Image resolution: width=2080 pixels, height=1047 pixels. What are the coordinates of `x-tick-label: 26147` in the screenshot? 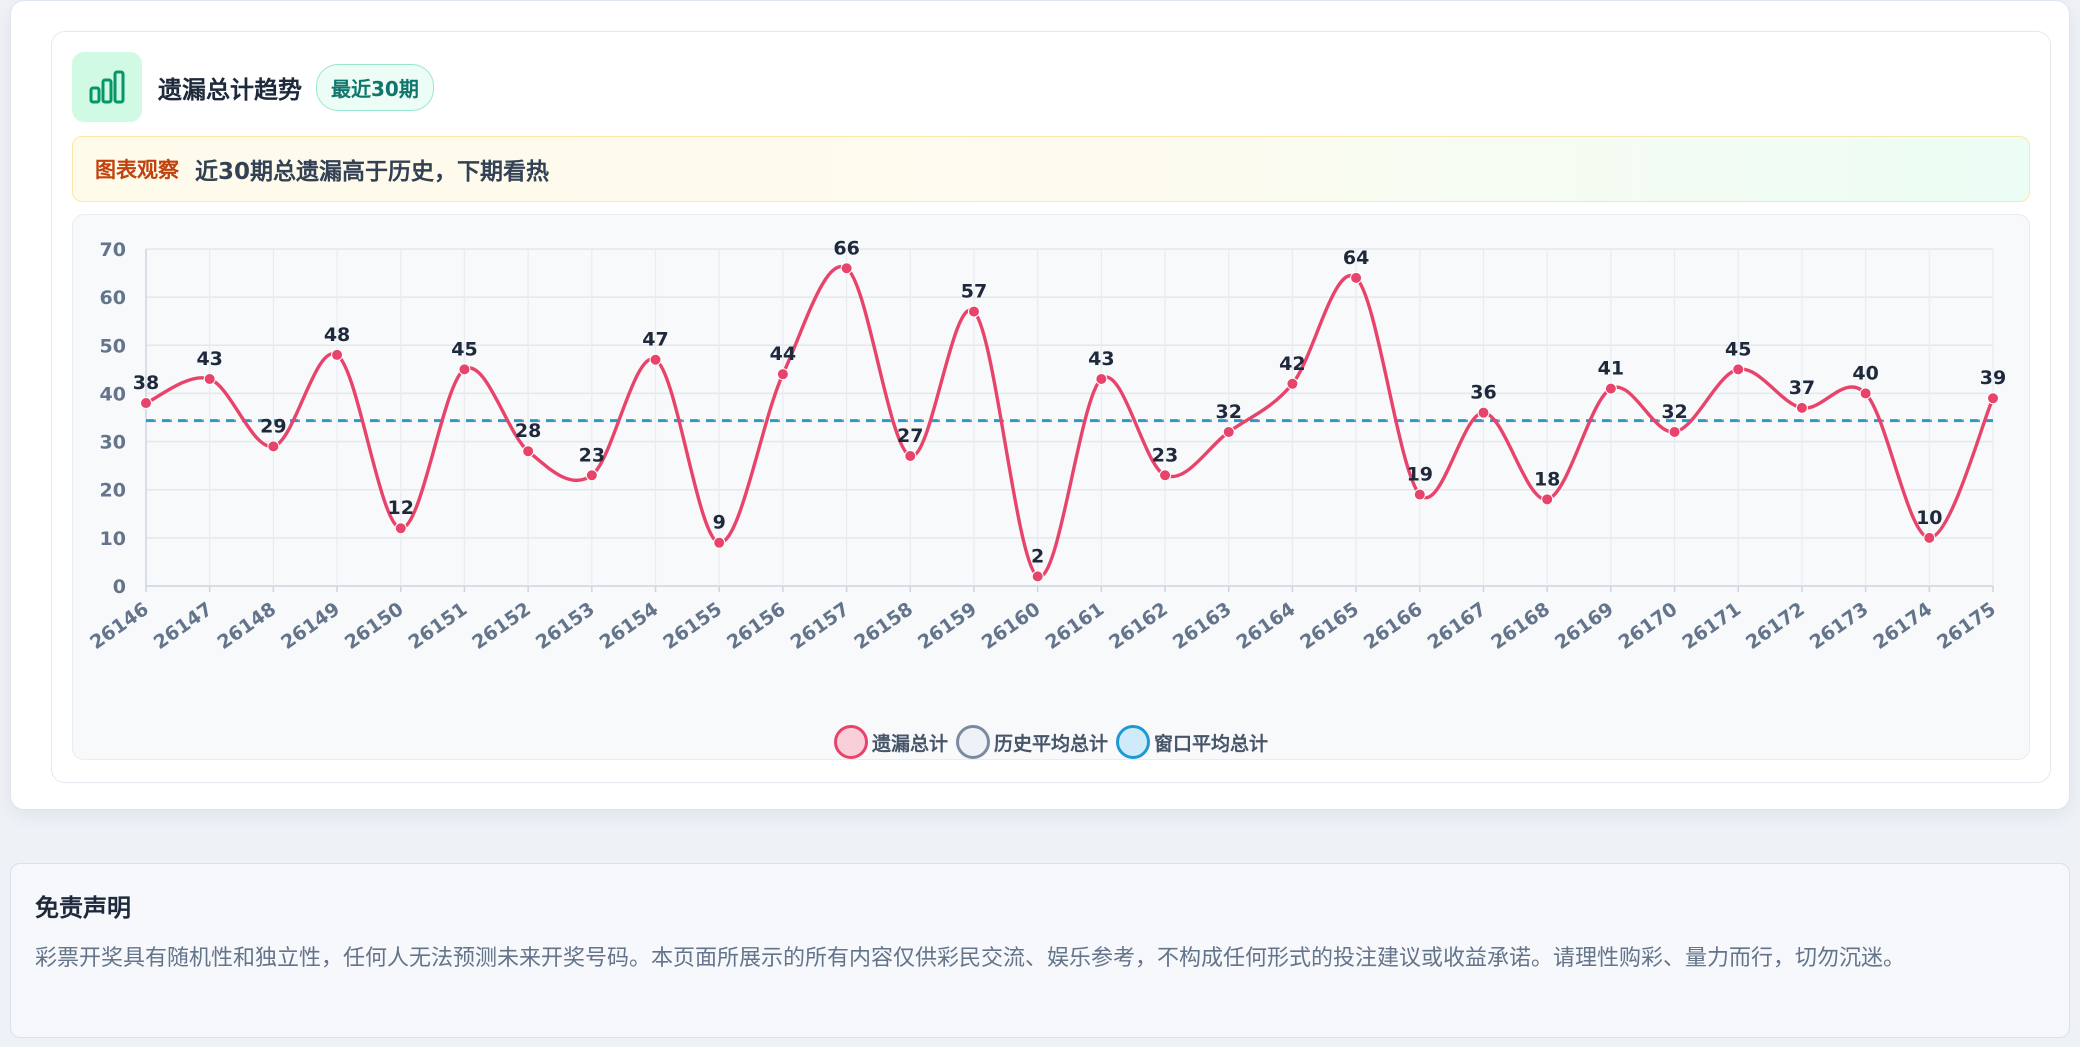 It's located at (183, 626).